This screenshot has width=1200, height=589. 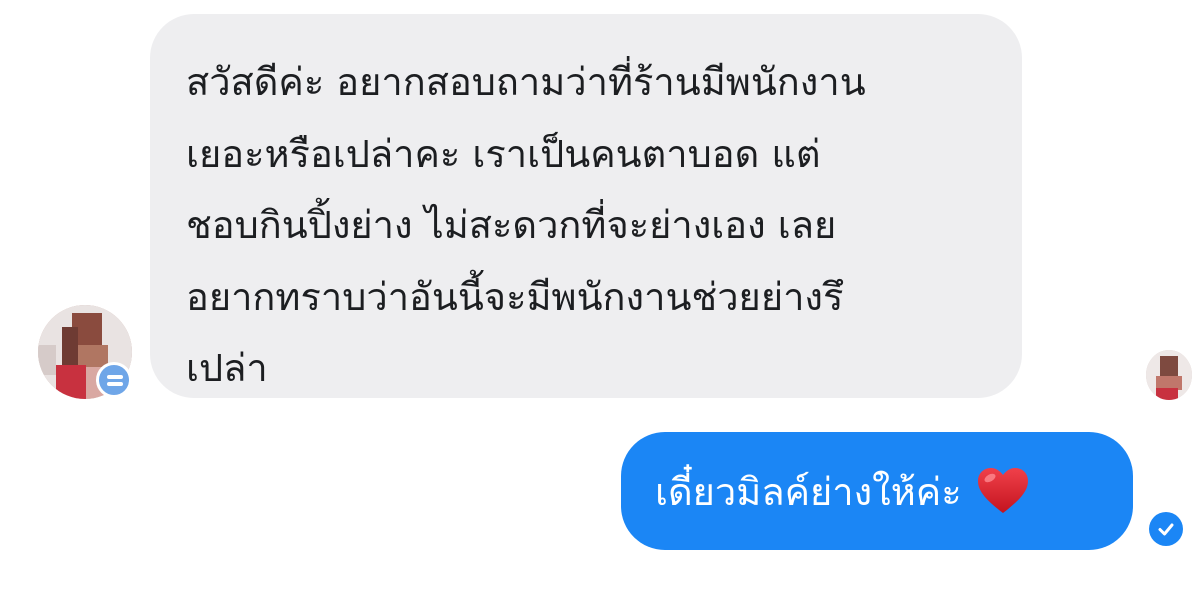 What do you see at coordinates (227, 368) in the screenshot?
I see `incoming-message-line: เปล่า` at bounding box center [227, 368].